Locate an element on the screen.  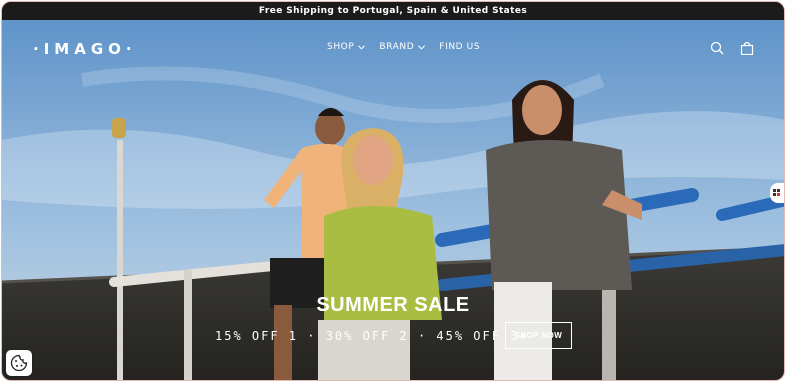
cart-icon is located at coordinates (747, 48).